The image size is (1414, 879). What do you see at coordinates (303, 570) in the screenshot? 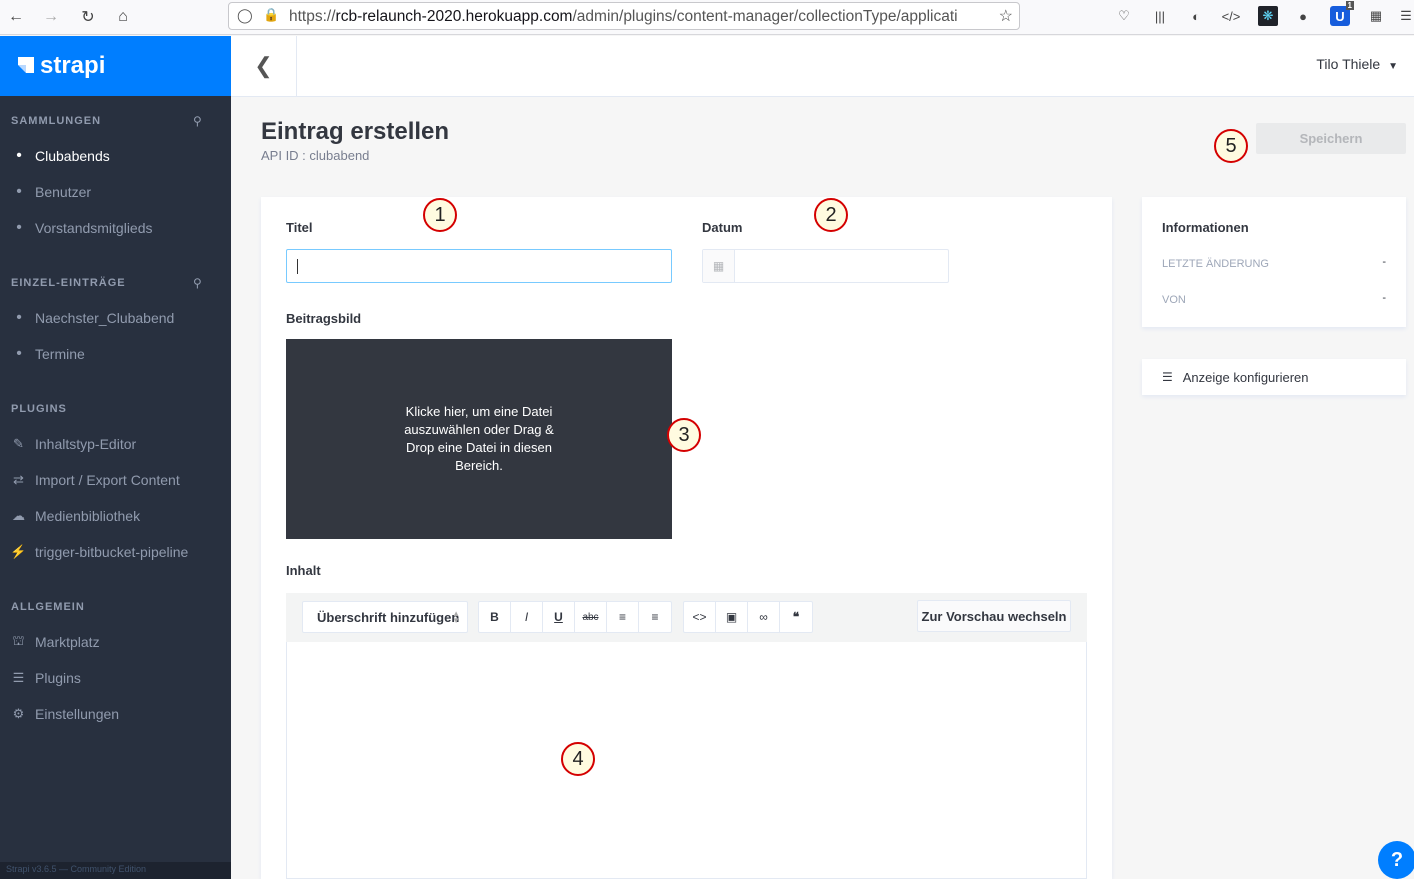
I see `inhalt-label: Inhalt` at bounding box center [303, 570].